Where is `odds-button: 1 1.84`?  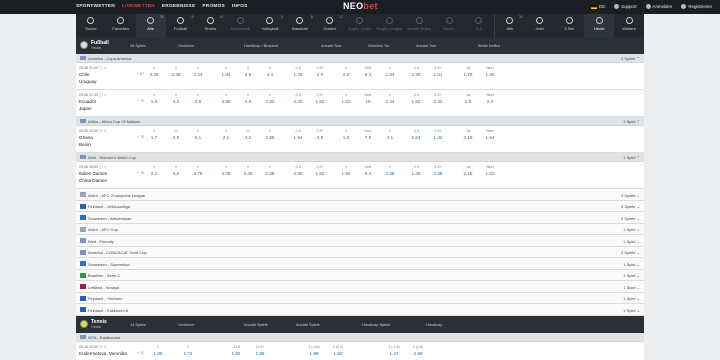 odds-button: 1 1.84 is located at coordinates (226, 70).